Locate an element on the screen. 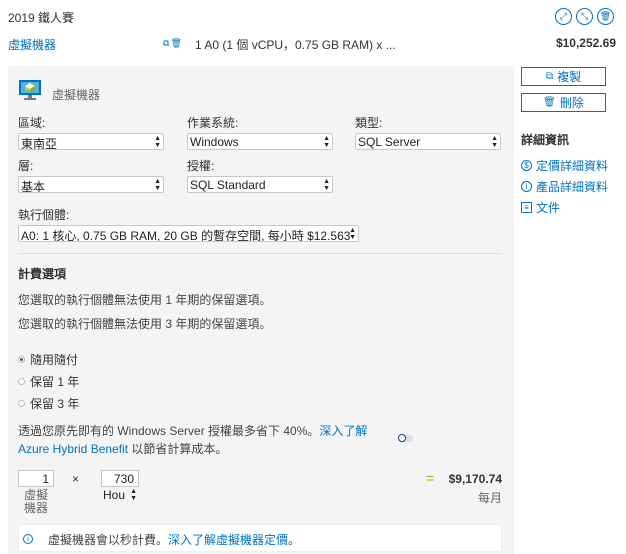  type-select: SQL Server ▲ ▼ is located at coordinates (428, 141).